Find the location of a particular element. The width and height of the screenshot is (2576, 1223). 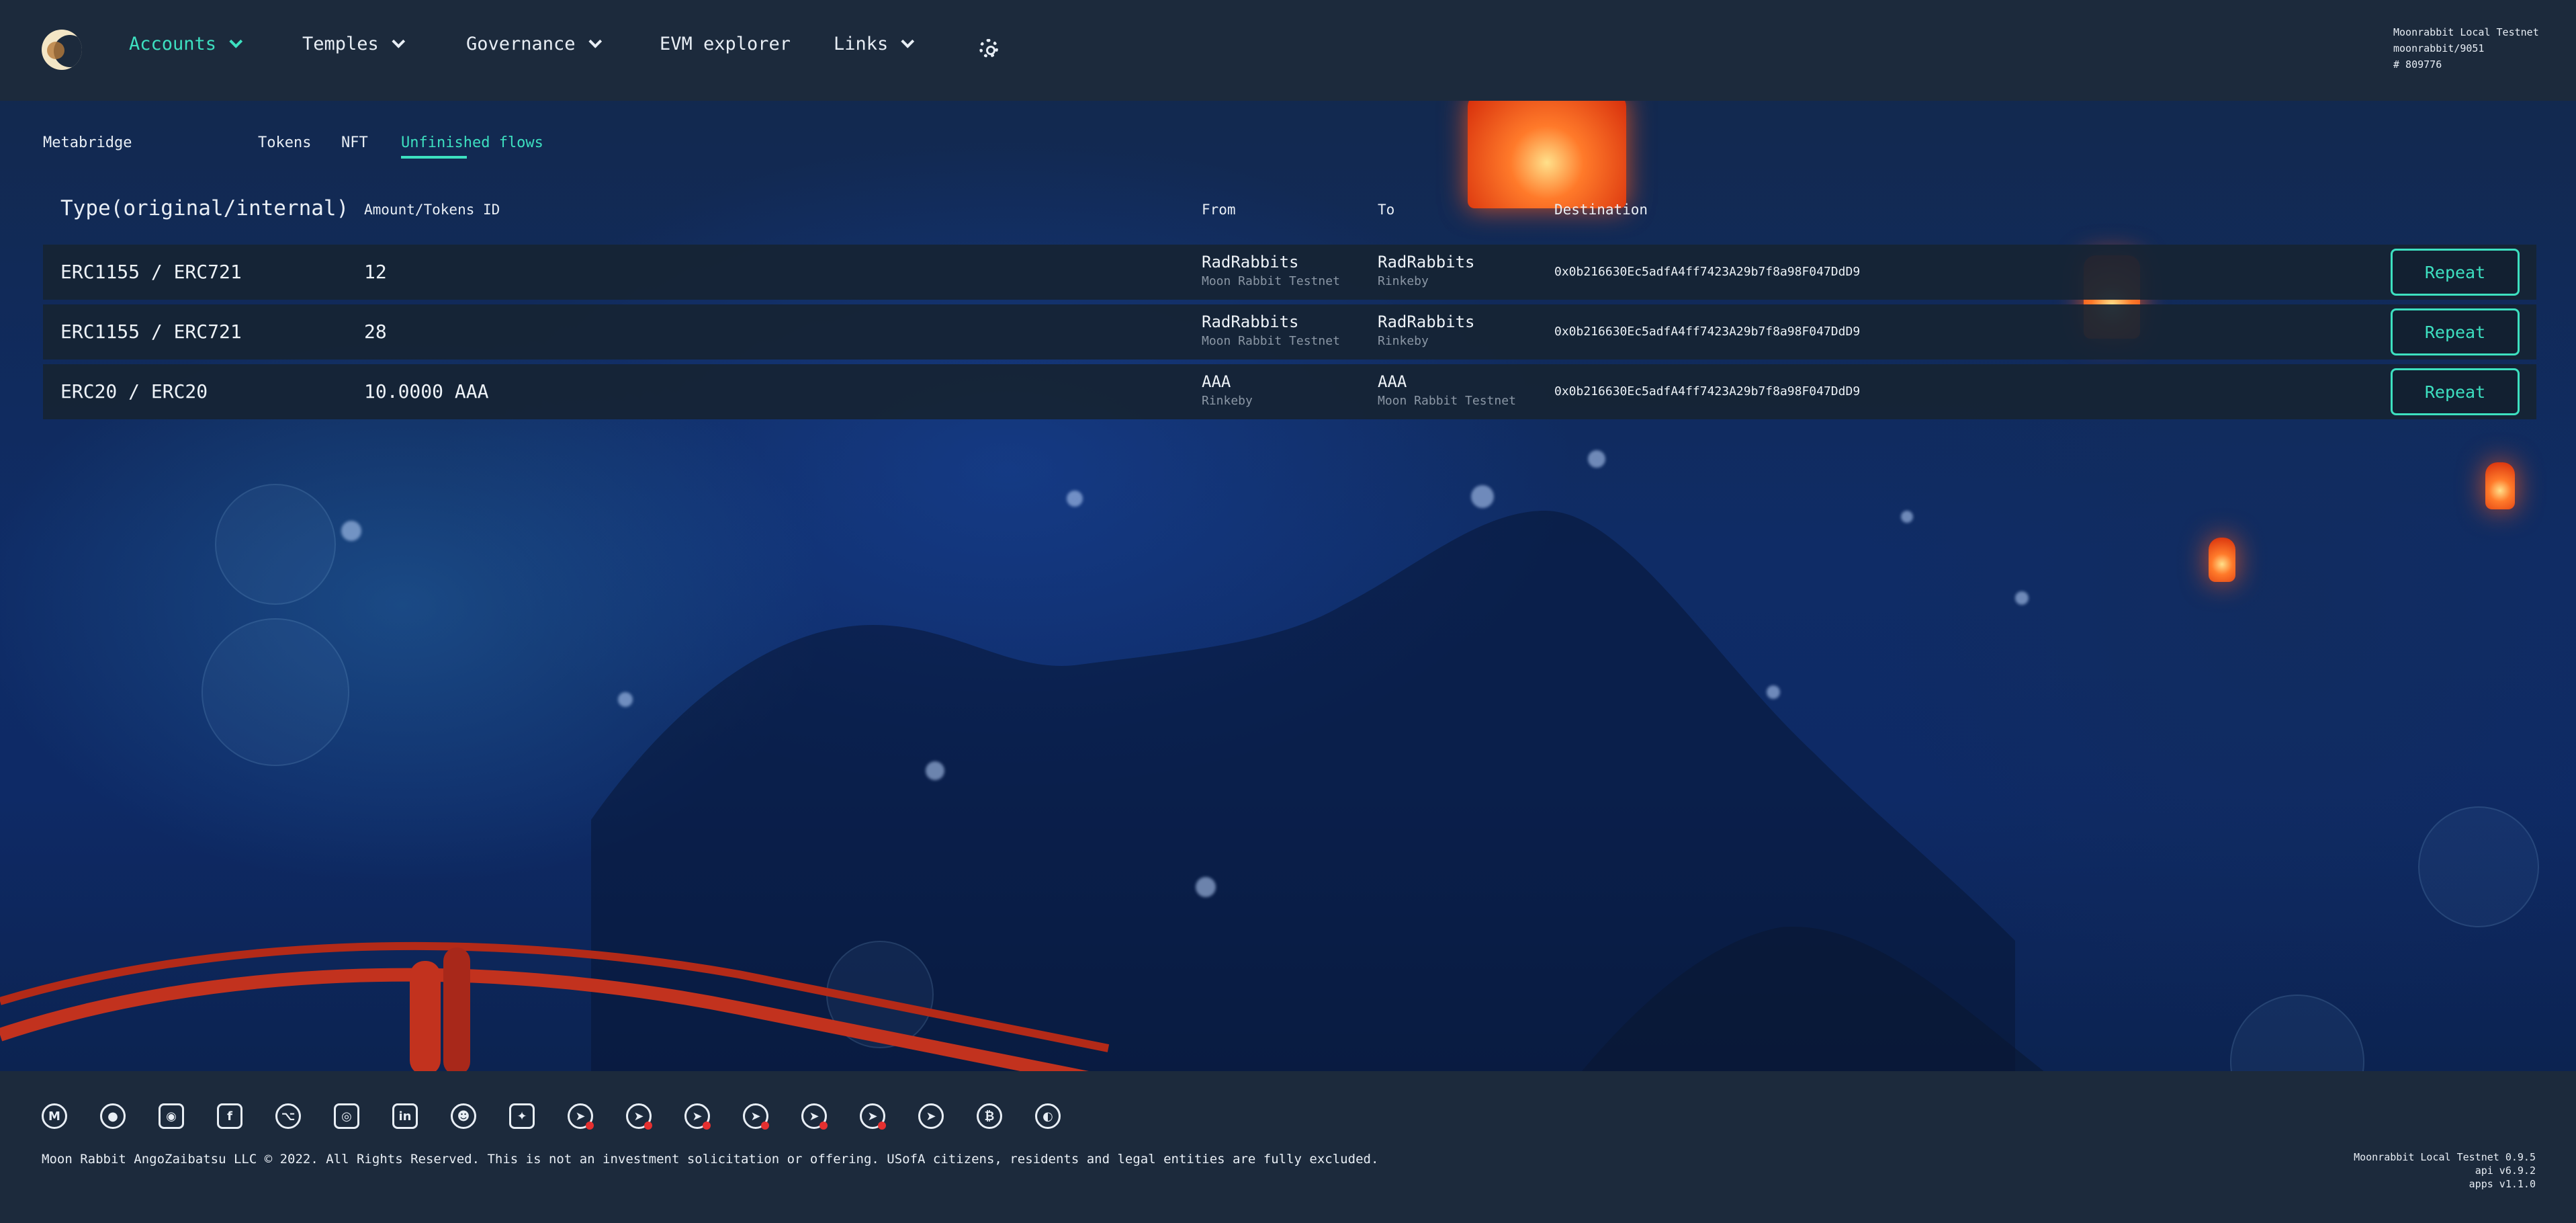

moon-rabbit-logo is located at coordinates (62, 50).